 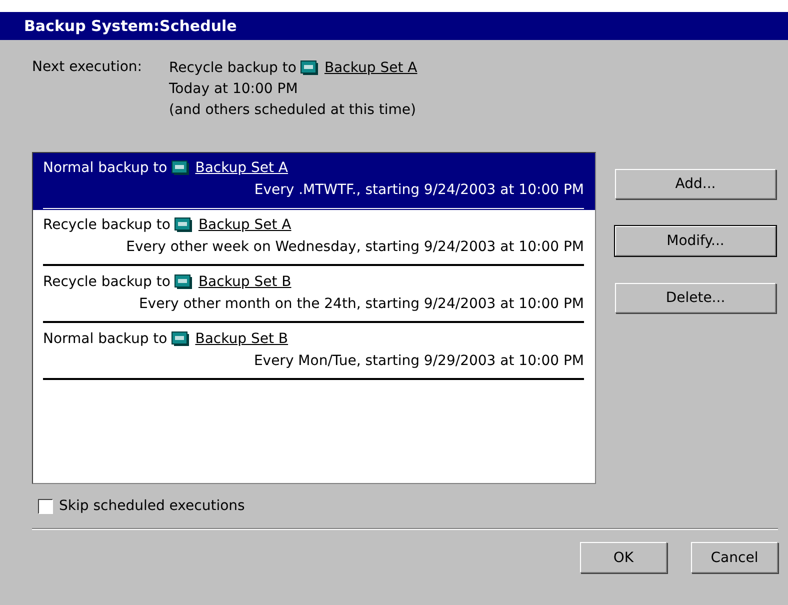 I want to click on cancel-button: Cancel, so click(x=734, y=557).